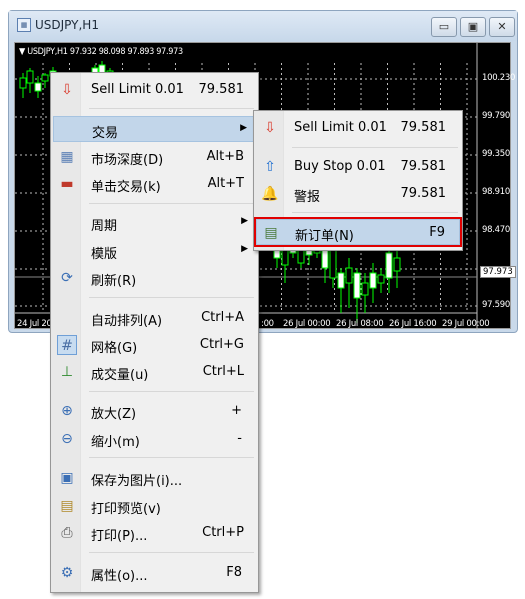  Describe the element at coordinates (154, 129) in the screenshot. I see `menu-item: 交易 ▶` at that location.